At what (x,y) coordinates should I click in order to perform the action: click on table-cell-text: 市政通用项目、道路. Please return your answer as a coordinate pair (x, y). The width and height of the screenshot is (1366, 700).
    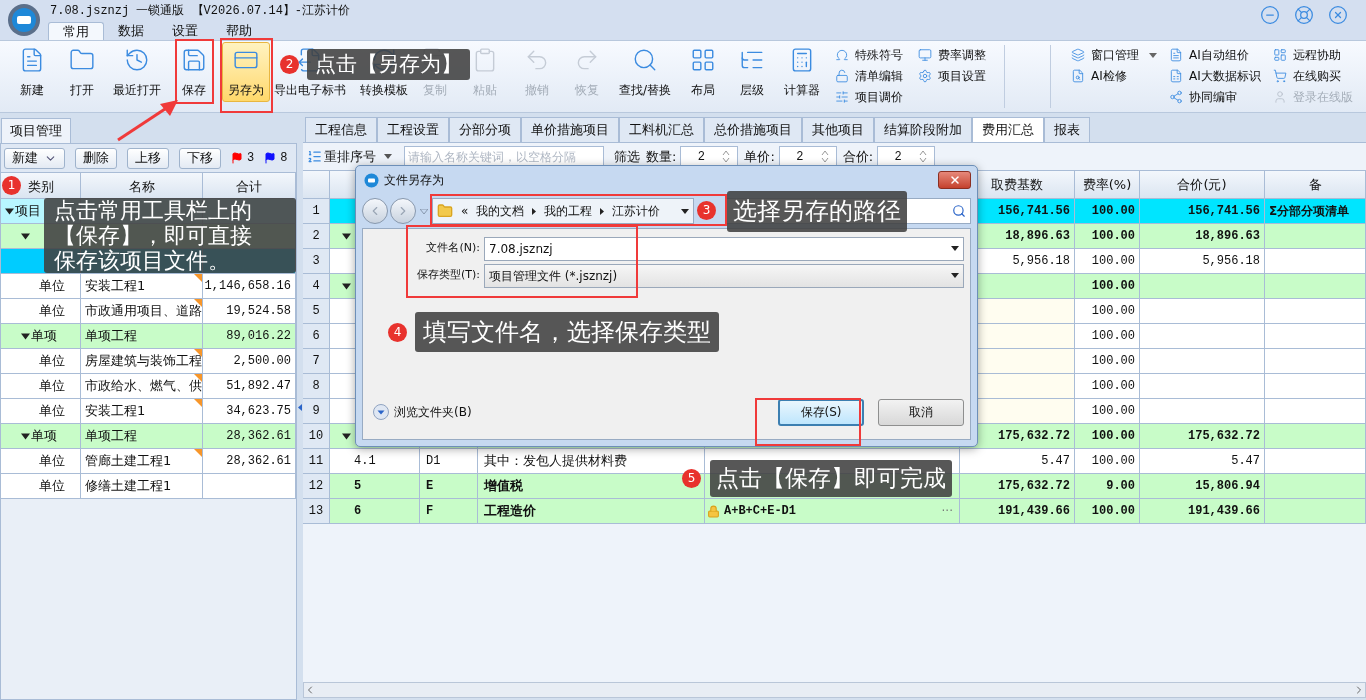
    Looking at the image, I should click on (143, 311).